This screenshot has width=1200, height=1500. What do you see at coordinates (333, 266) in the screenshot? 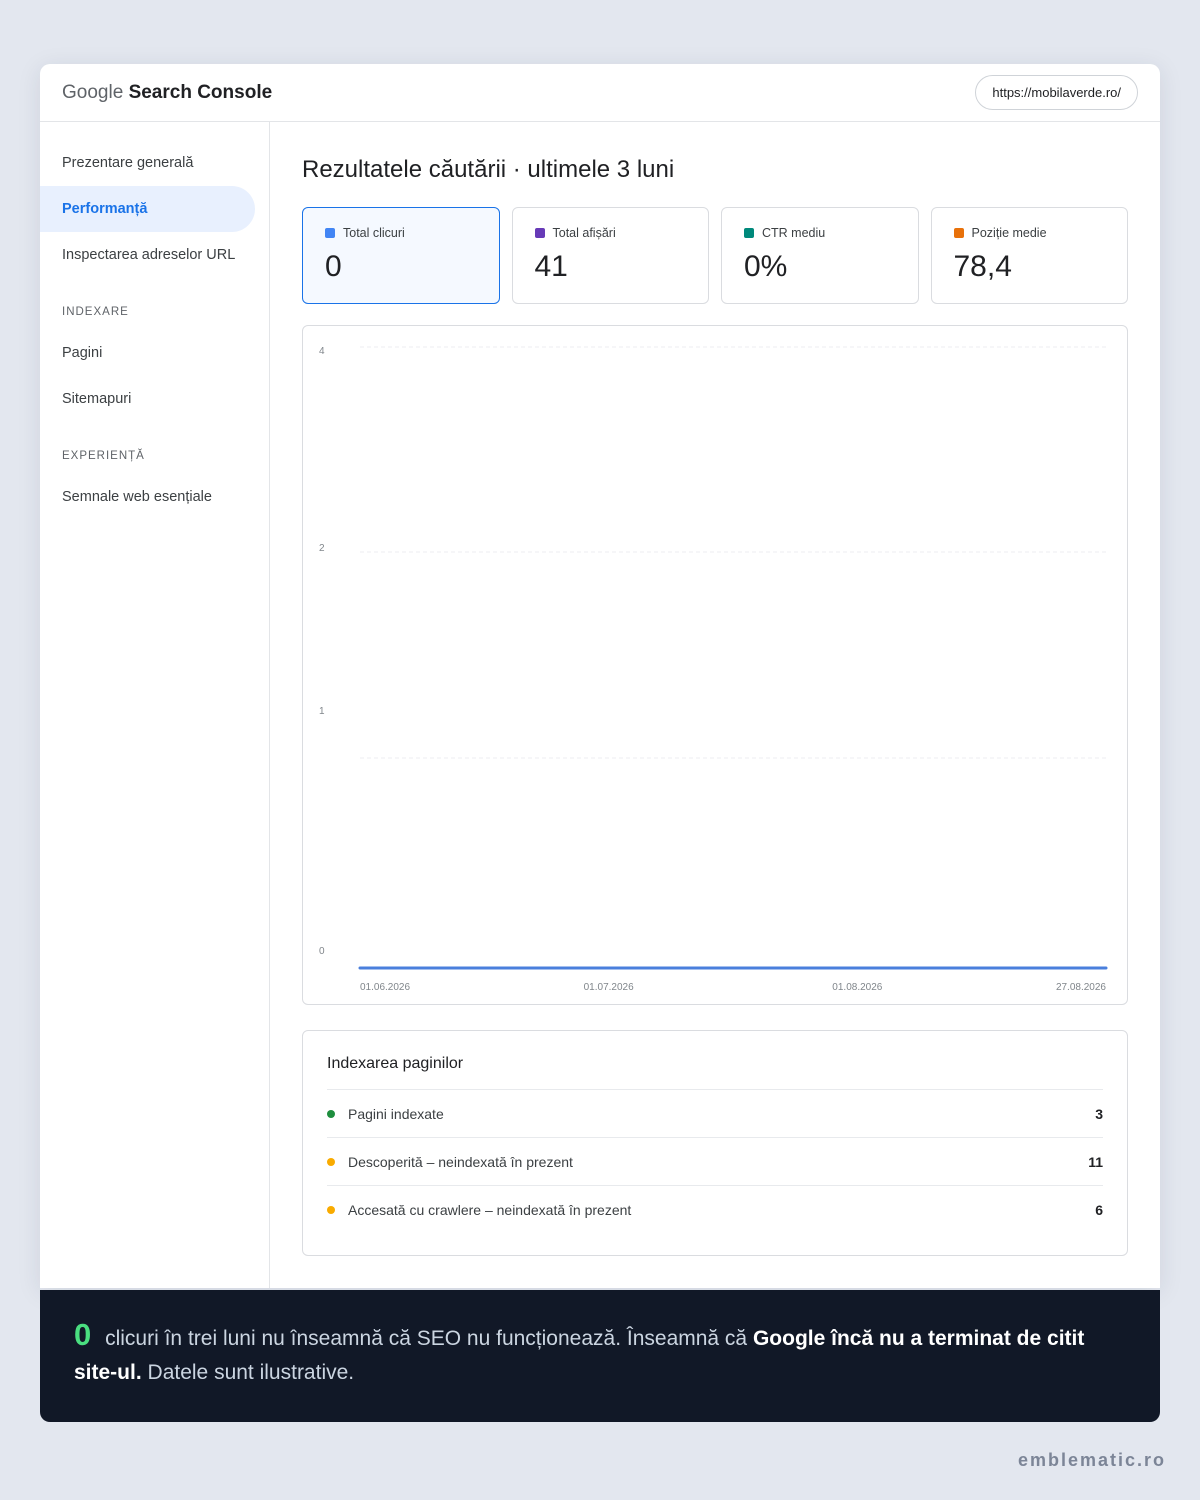
I see `metric-value: 0` at bounding box center [333, 266].